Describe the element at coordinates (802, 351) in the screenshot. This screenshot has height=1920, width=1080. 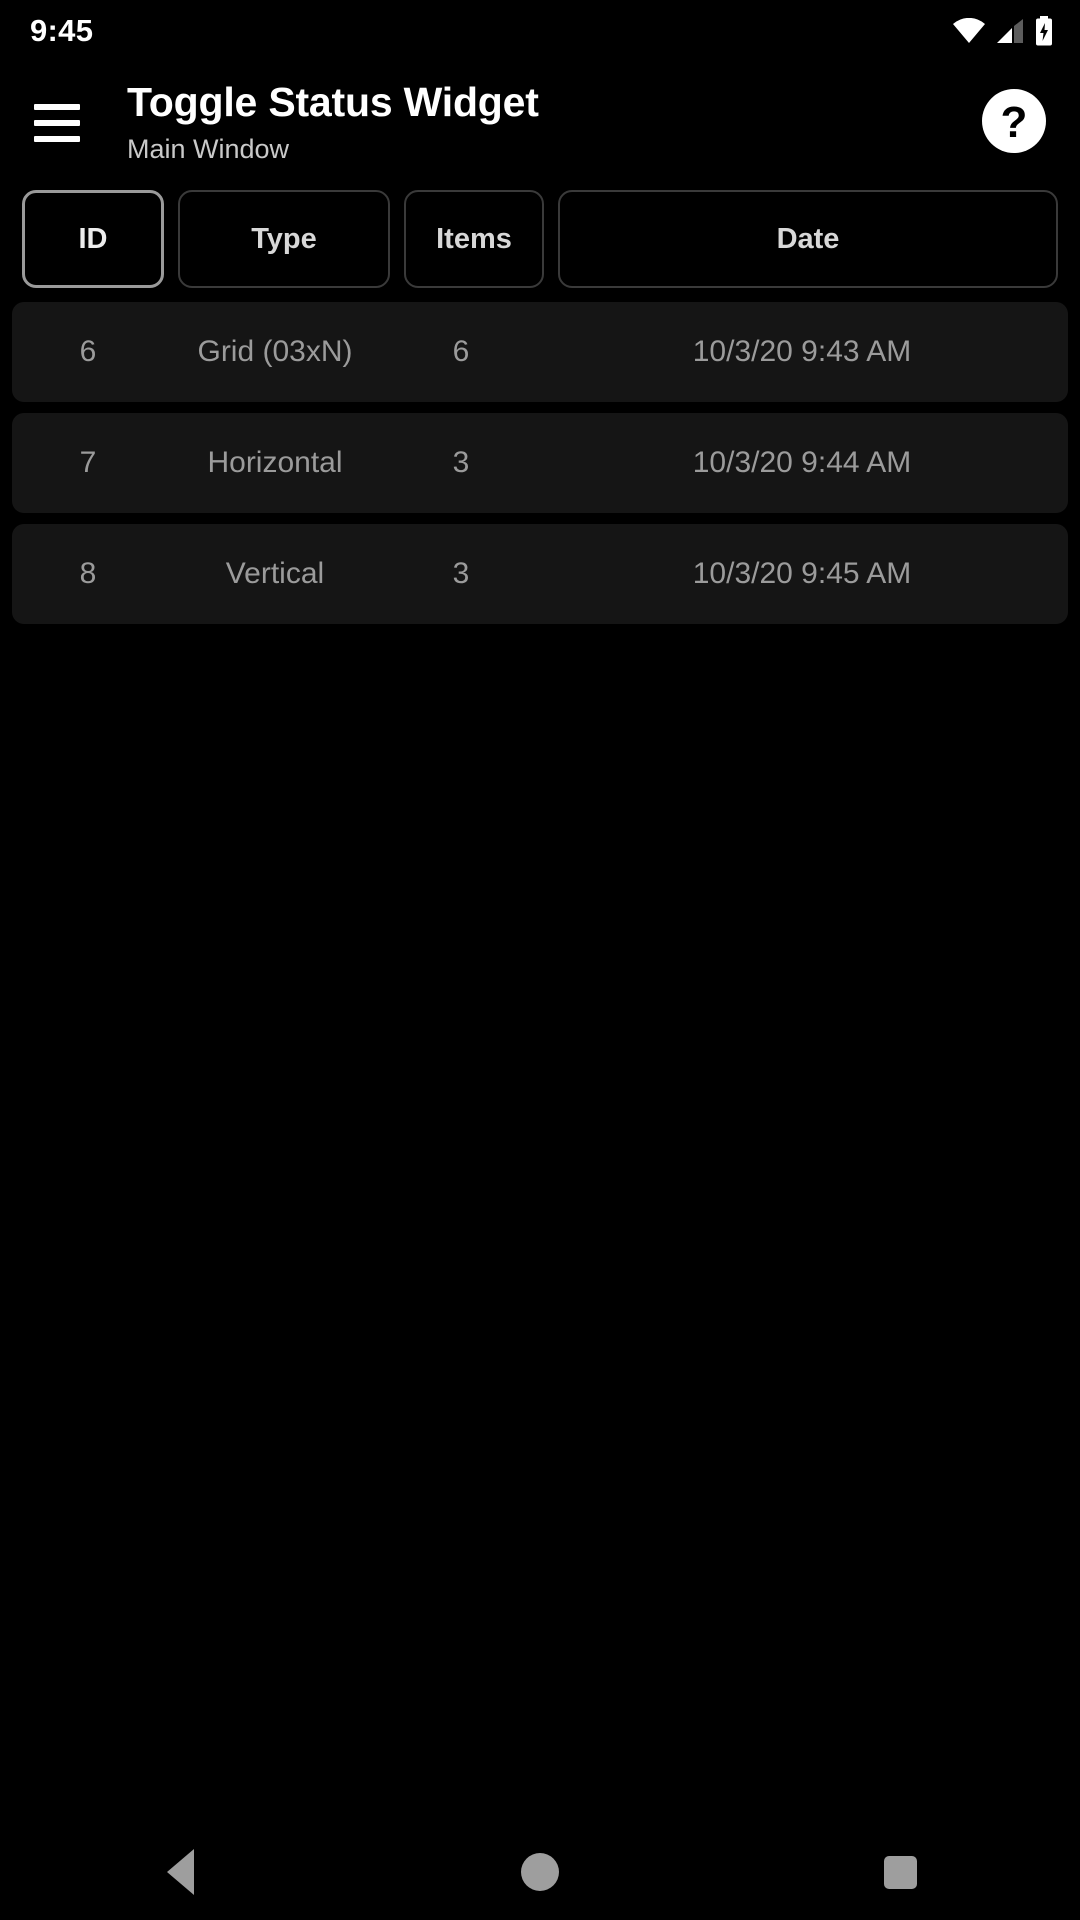
I see `cell-date: 10/3/20 9:43 AM` at that location.